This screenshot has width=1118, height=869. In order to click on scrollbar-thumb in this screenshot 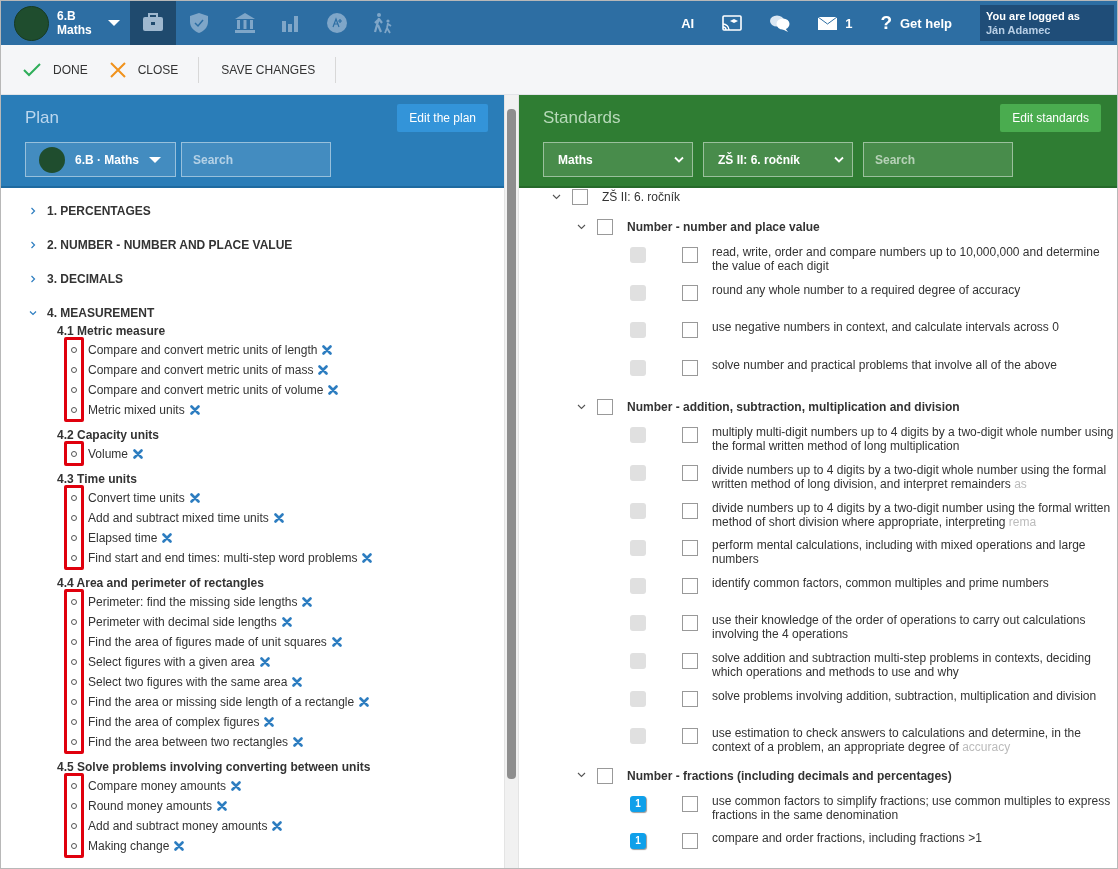, I will do `click(511, 444)`.